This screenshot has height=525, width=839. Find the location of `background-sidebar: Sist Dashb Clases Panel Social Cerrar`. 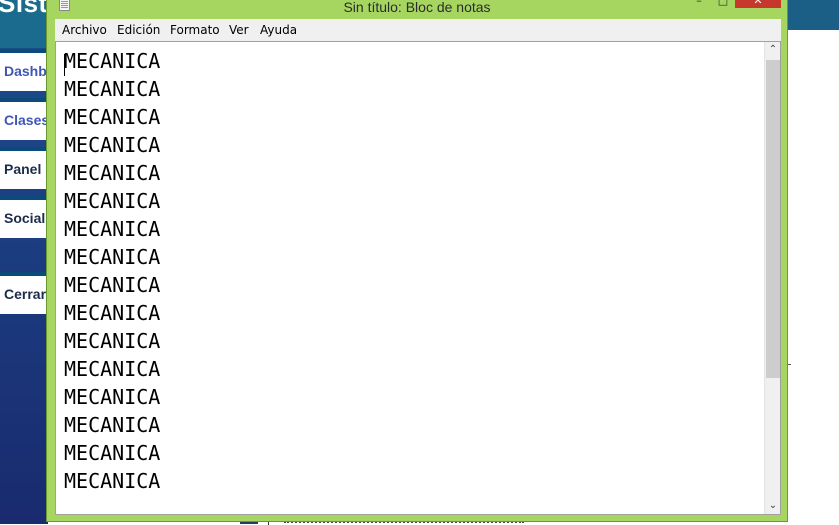

background-sidebar: Sist Dashb Clases Panel Social Cerrar is located at coordinates (24, 262).